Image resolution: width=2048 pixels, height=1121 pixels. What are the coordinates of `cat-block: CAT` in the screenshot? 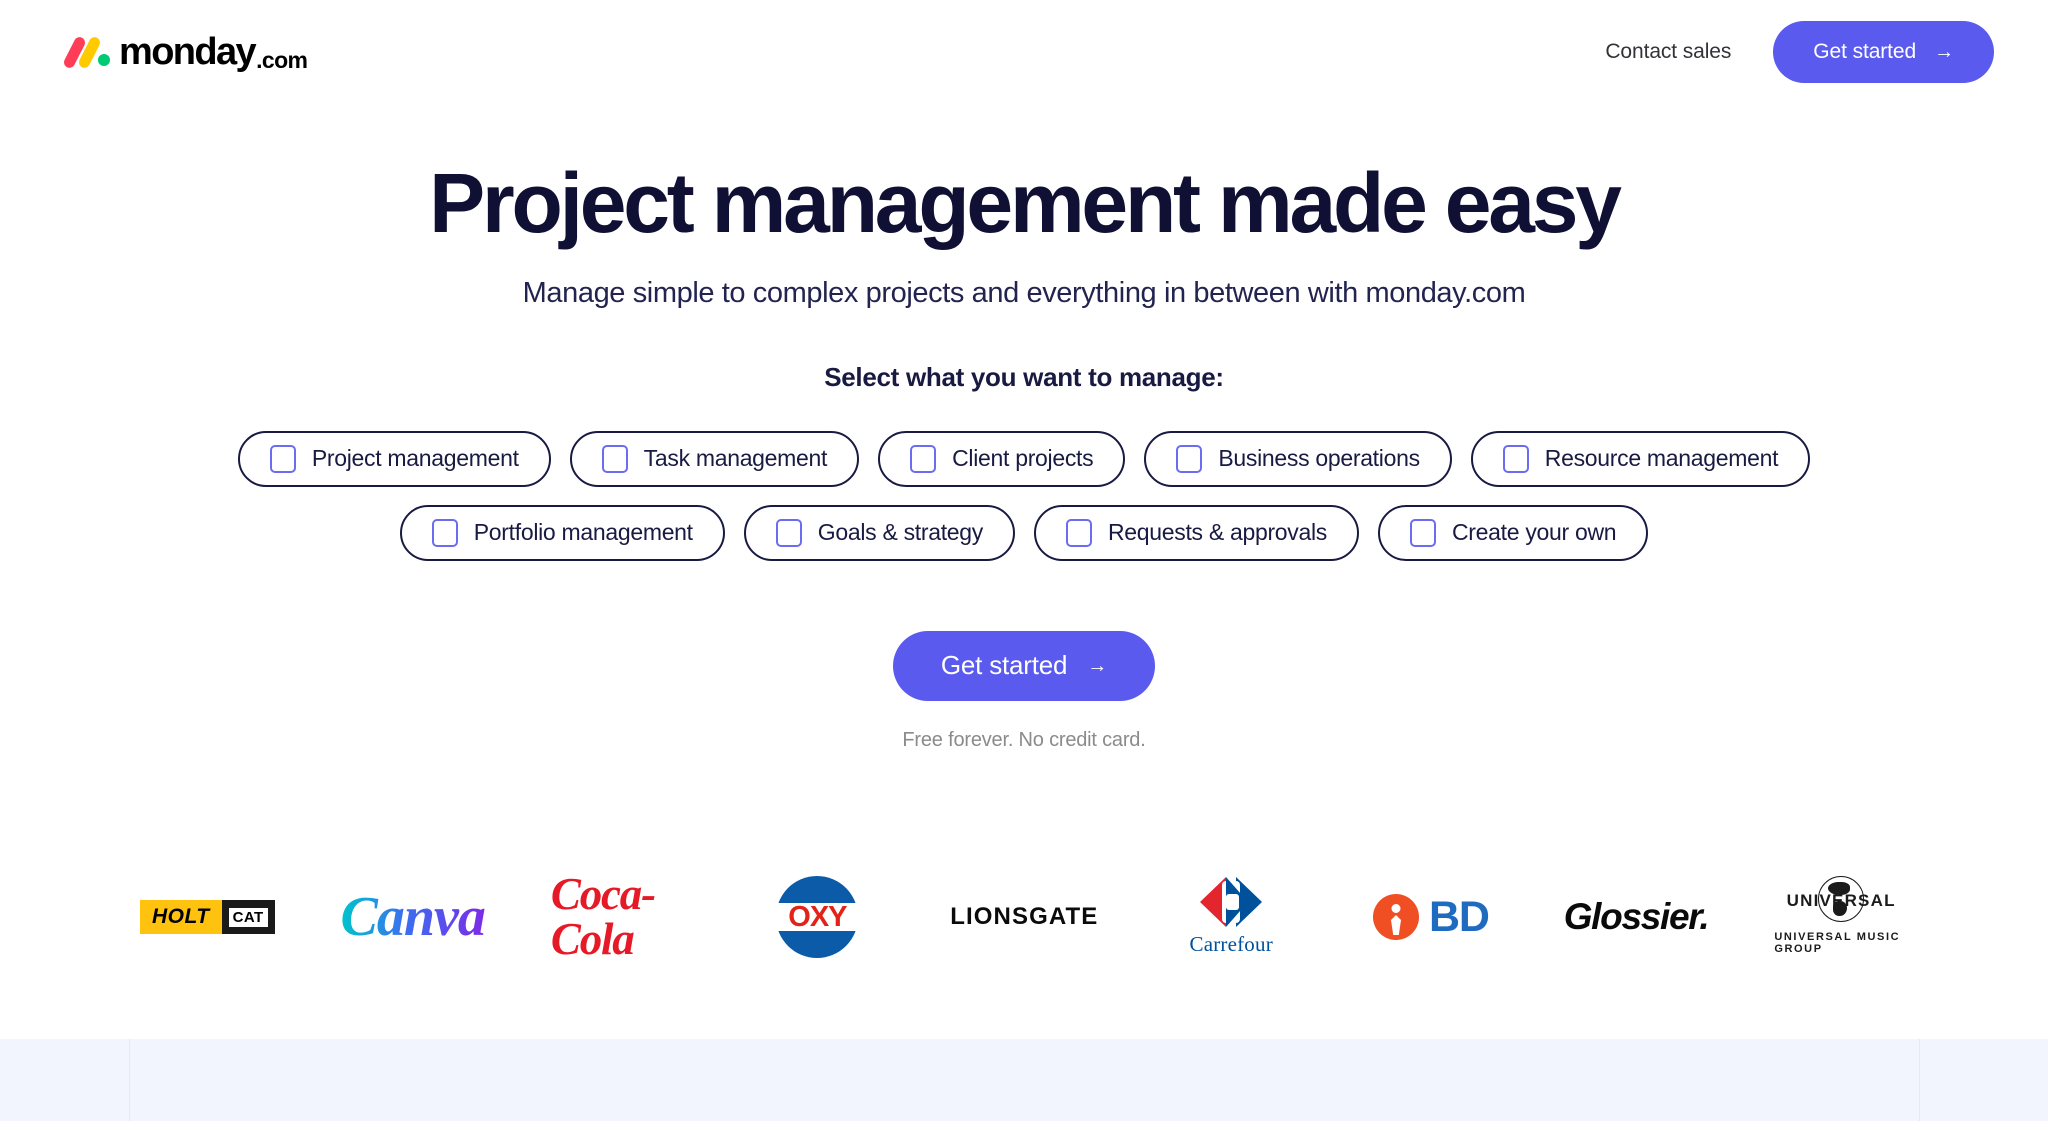 It's located at (248, 917).